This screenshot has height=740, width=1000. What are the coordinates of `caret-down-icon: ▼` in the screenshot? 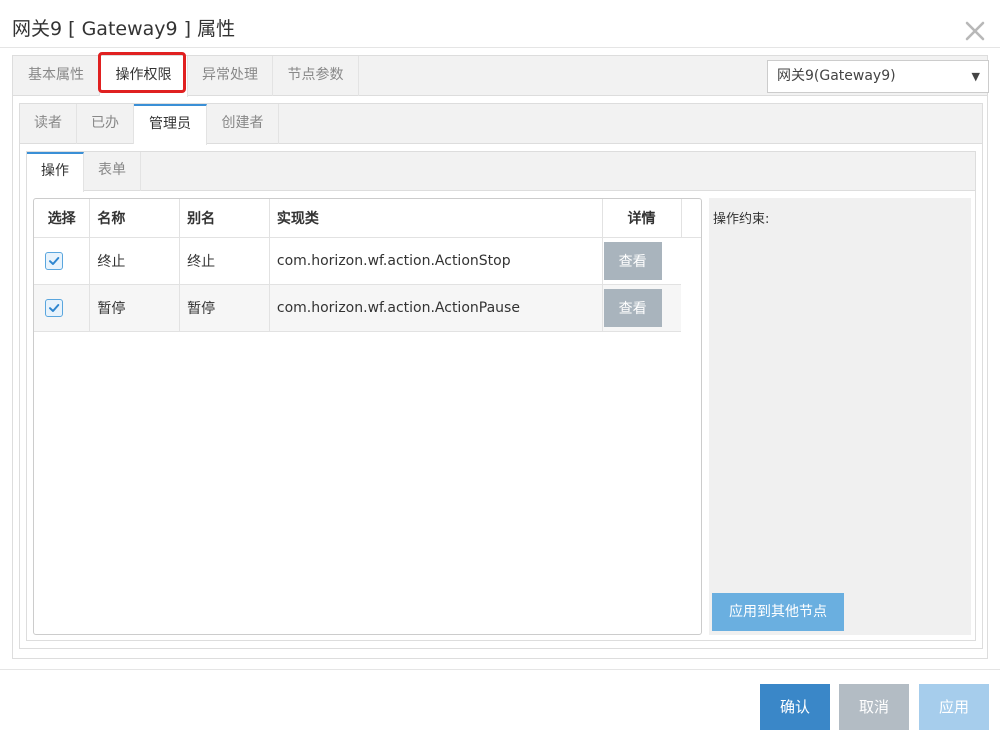 It's located at (975, 76).